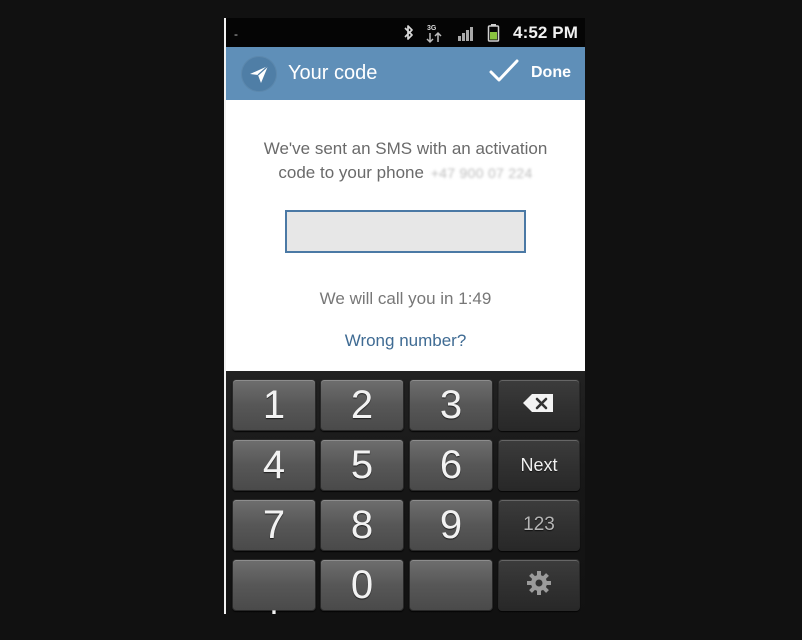 The height and width of the screenshot is (640, 802). I want to click on action-bar: Your code Done, so click(405, 73).